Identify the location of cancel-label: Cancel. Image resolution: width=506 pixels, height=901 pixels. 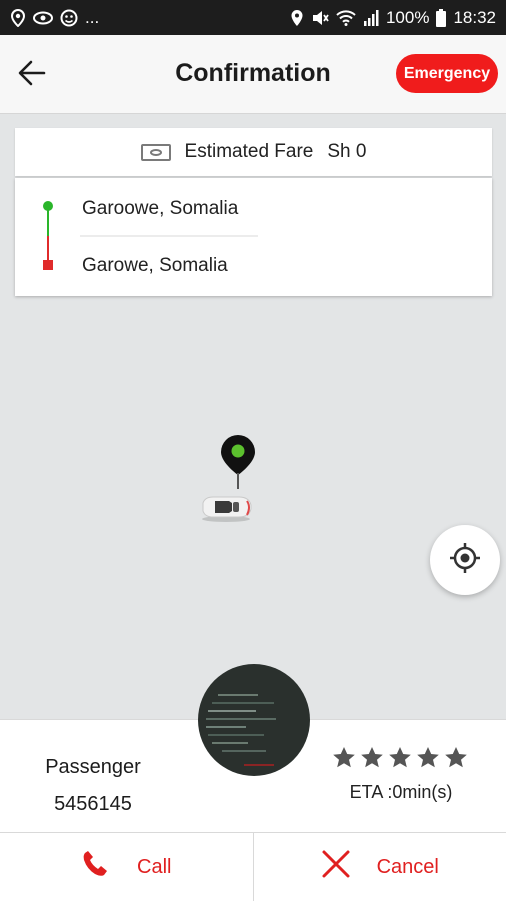
(408, 867).